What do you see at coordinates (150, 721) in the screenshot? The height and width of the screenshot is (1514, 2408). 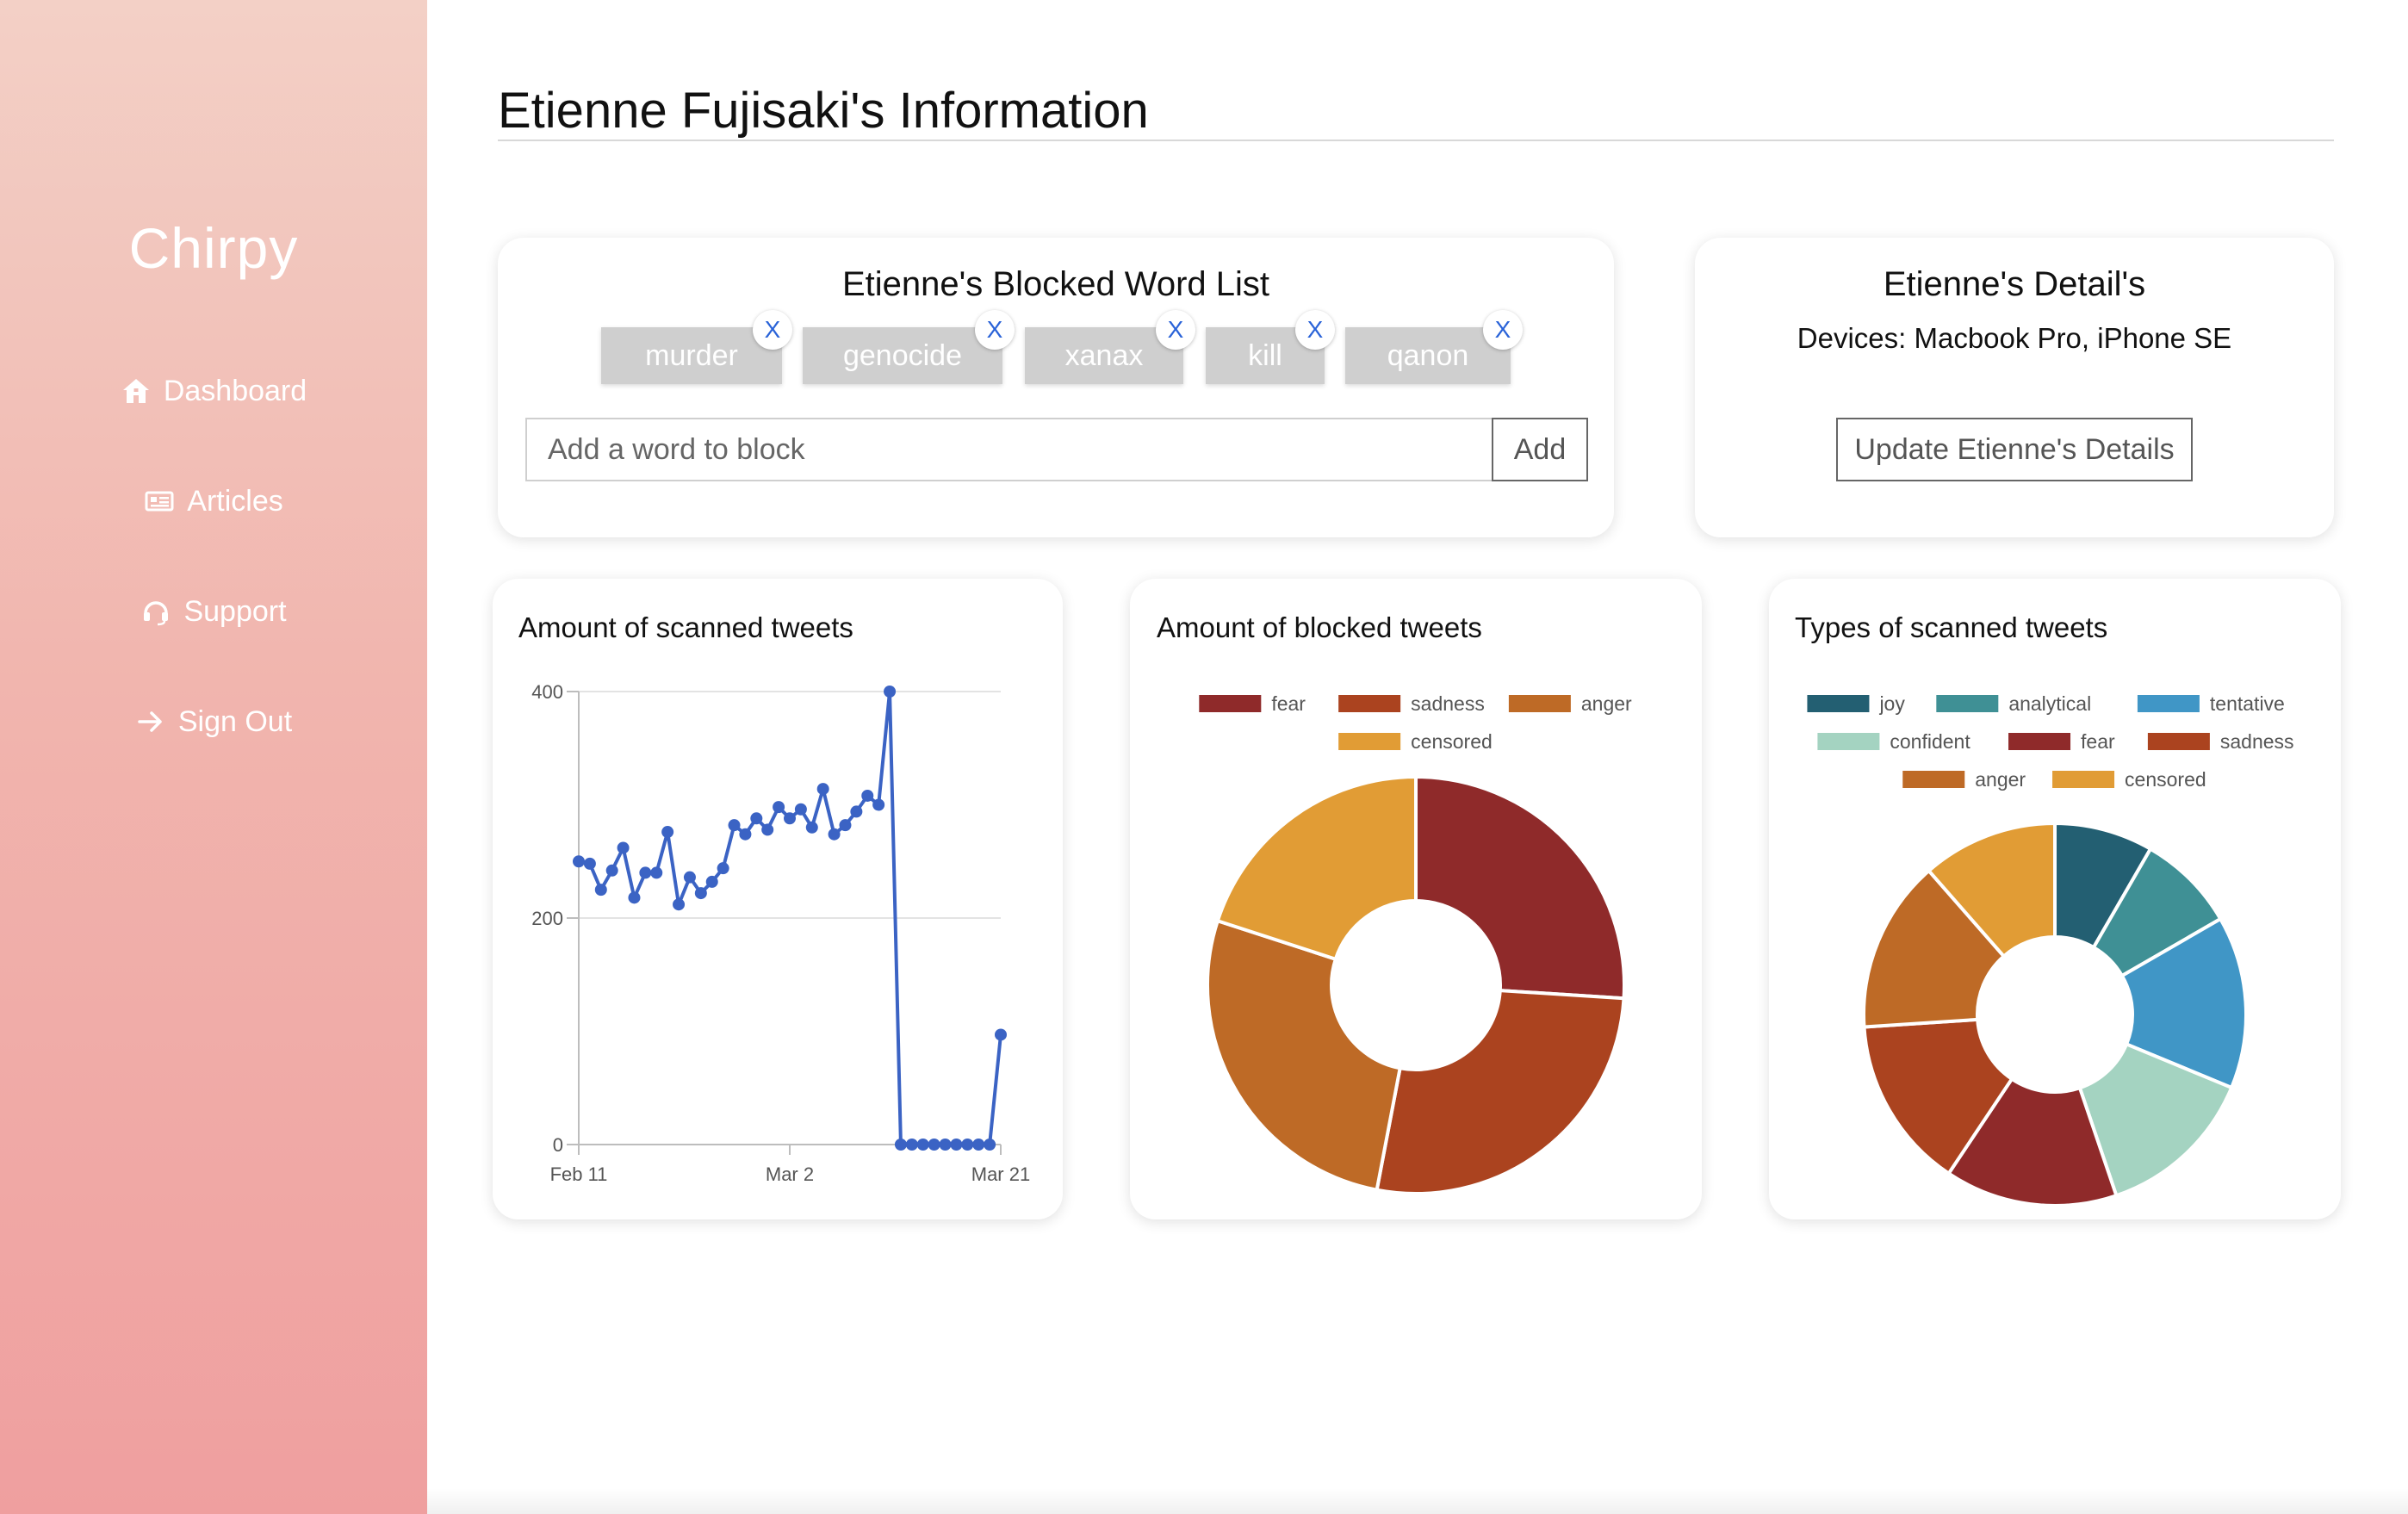 I see `arrow-right-icon` at bounding box center [150, 721].